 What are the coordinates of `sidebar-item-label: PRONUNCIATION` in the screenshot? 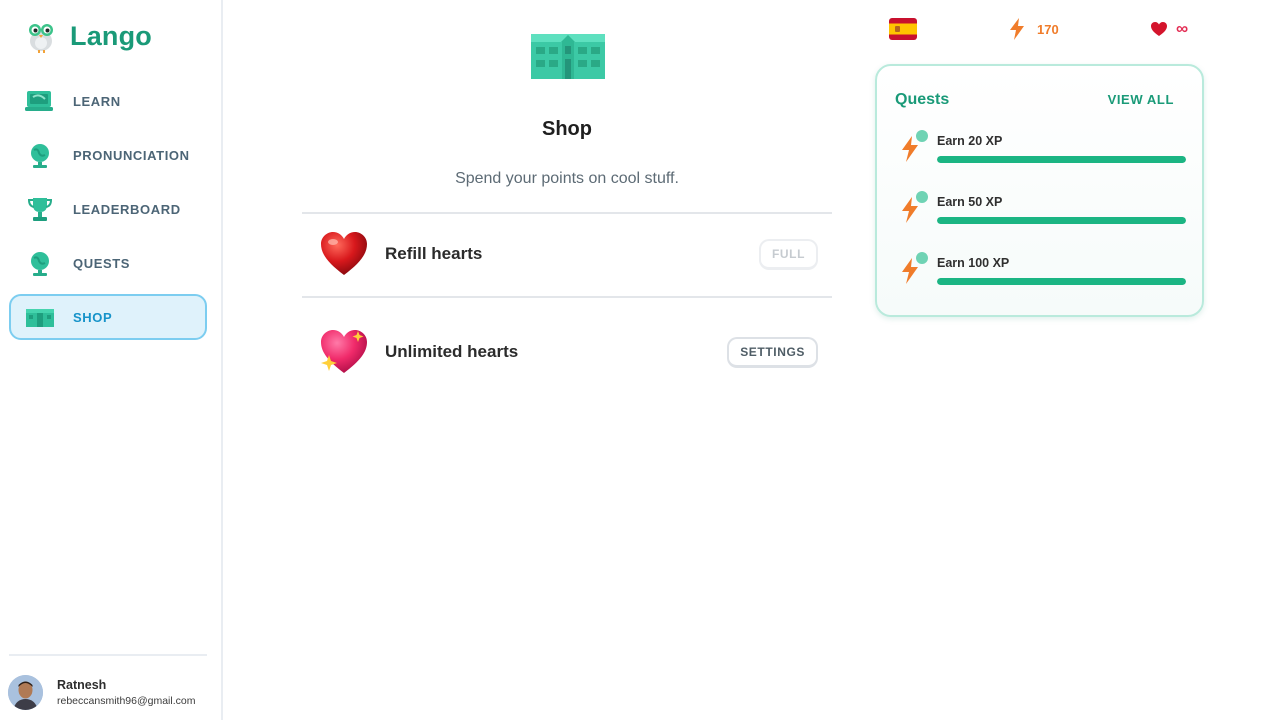 It's located at (131, 155).